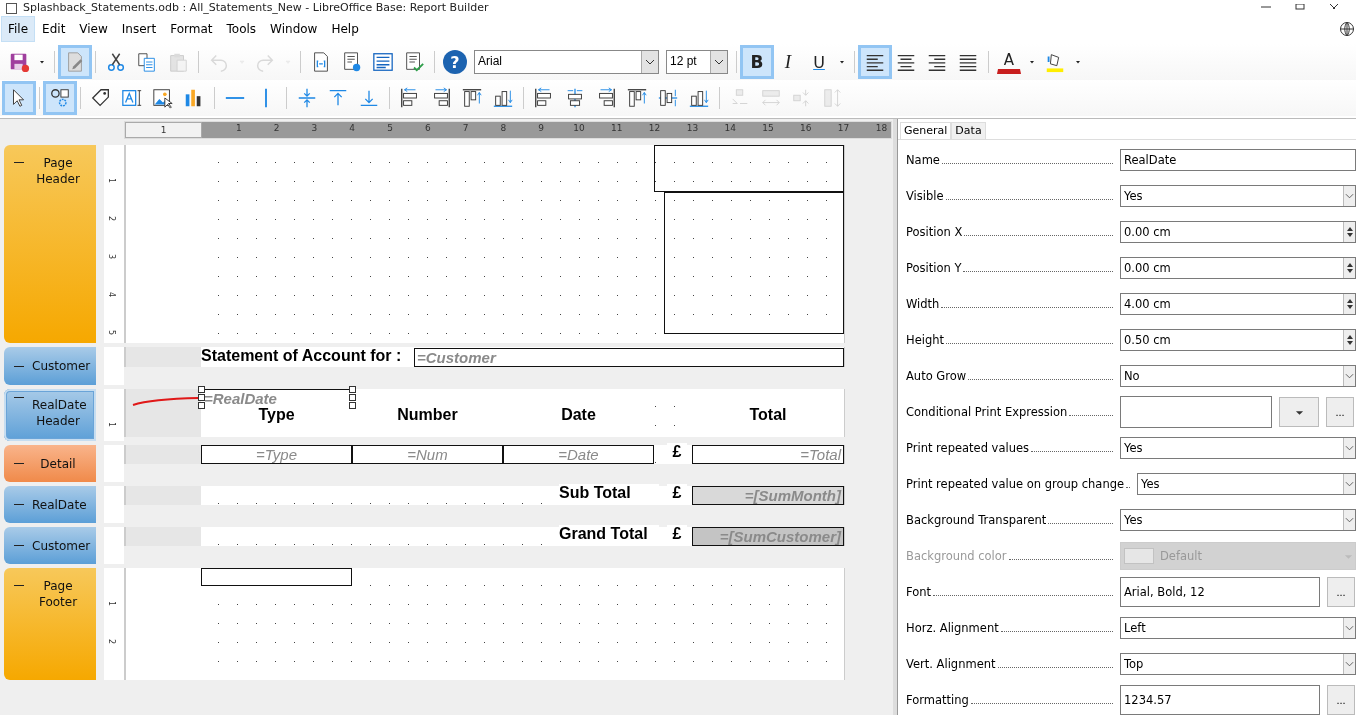  What do you see at coordinates (54, 29) in the screenshot?
I see `menu-item: Edit` at bounding box center [54, 29].